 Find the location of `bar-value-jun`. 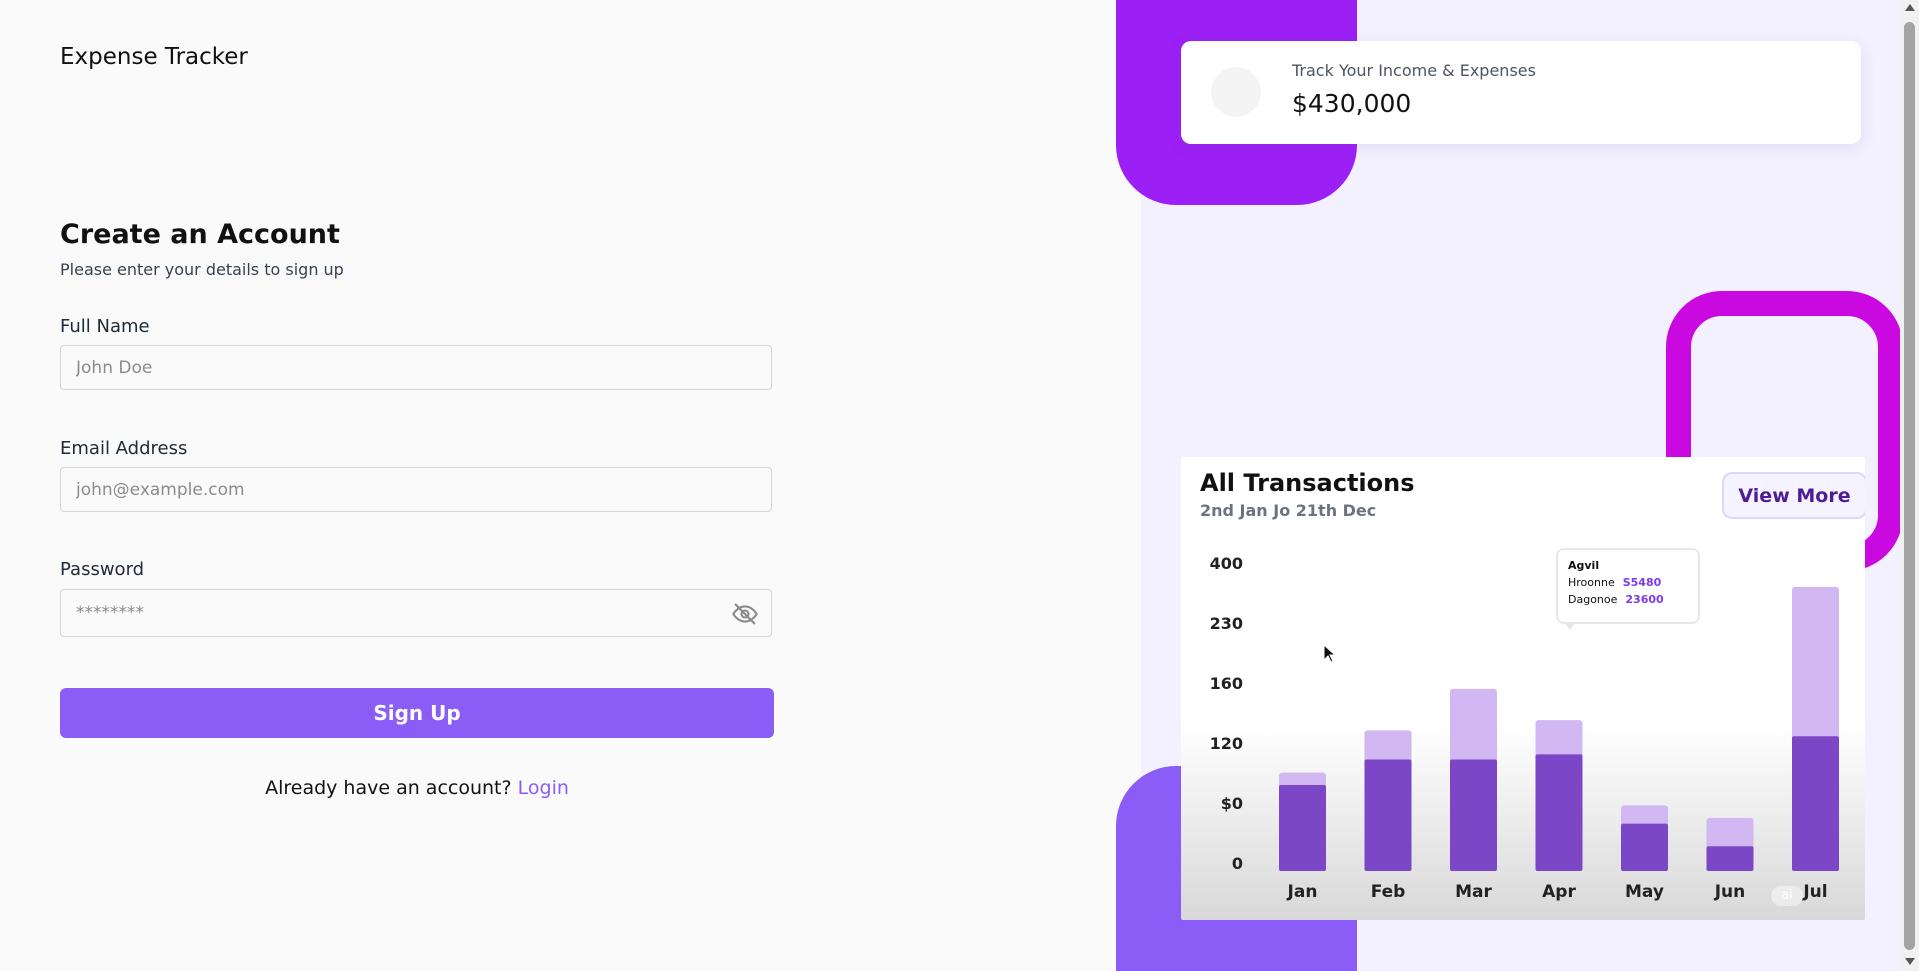

bar-value-jun is located at coordinates (1730, 858).